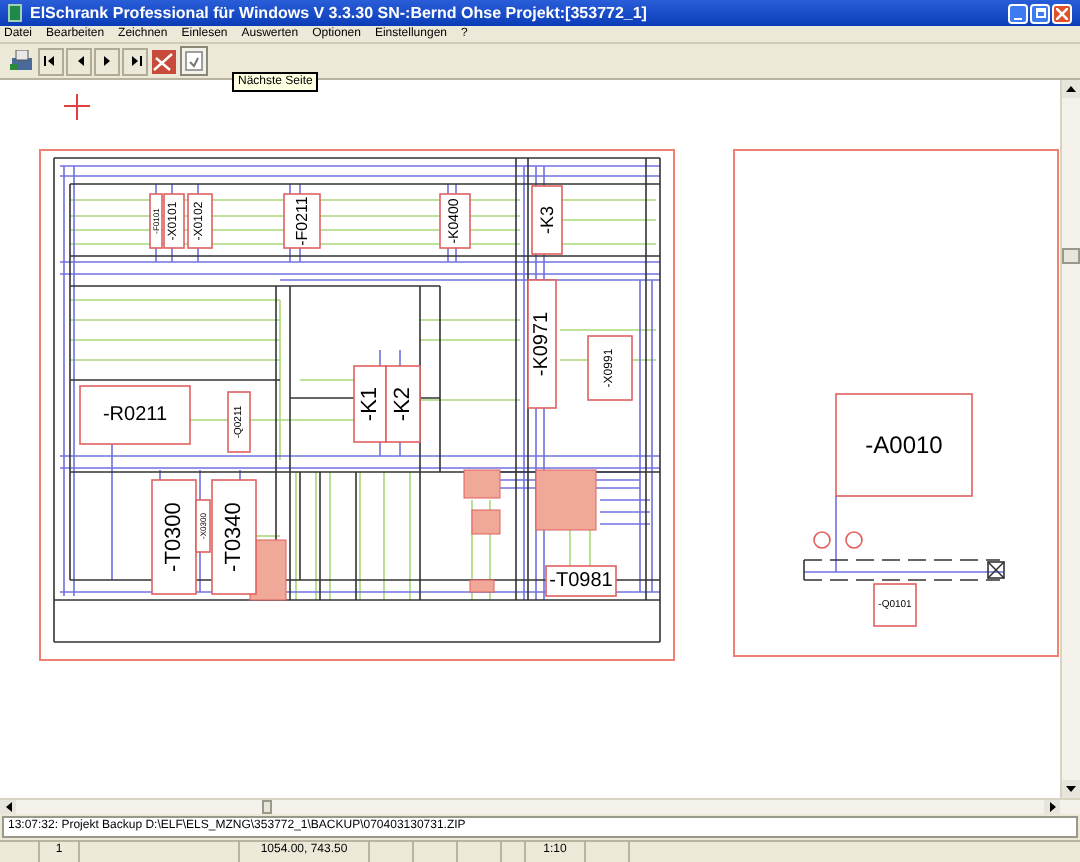 The image size is (1080, 862). Describe the element at coordinates (370, 404) in the screenshot. I see `device-symbol: -K1` at that location.